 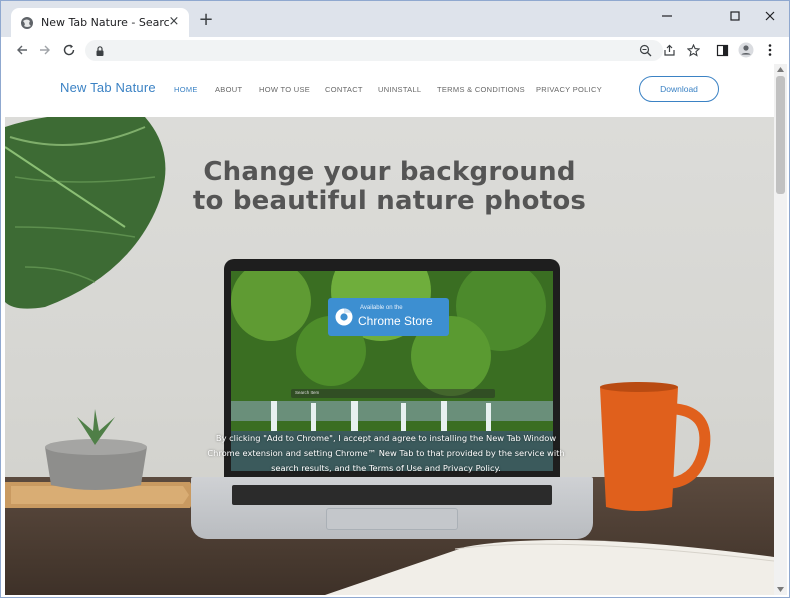 I want to click on star-icon, so click(x=693, y=50).